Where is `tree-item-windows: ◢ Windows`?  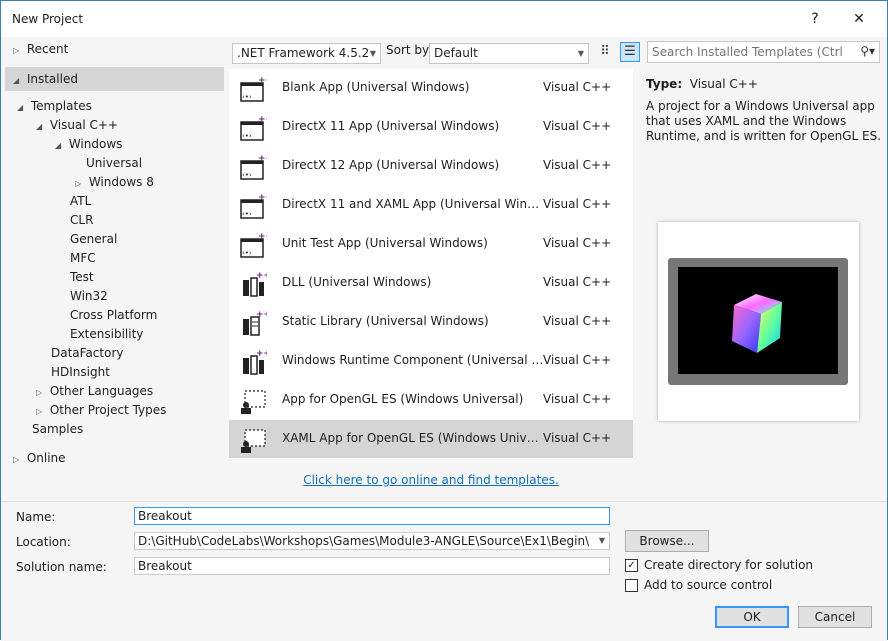 tree-item-windows: ◢ Windows is located at coordinates (88, 144).